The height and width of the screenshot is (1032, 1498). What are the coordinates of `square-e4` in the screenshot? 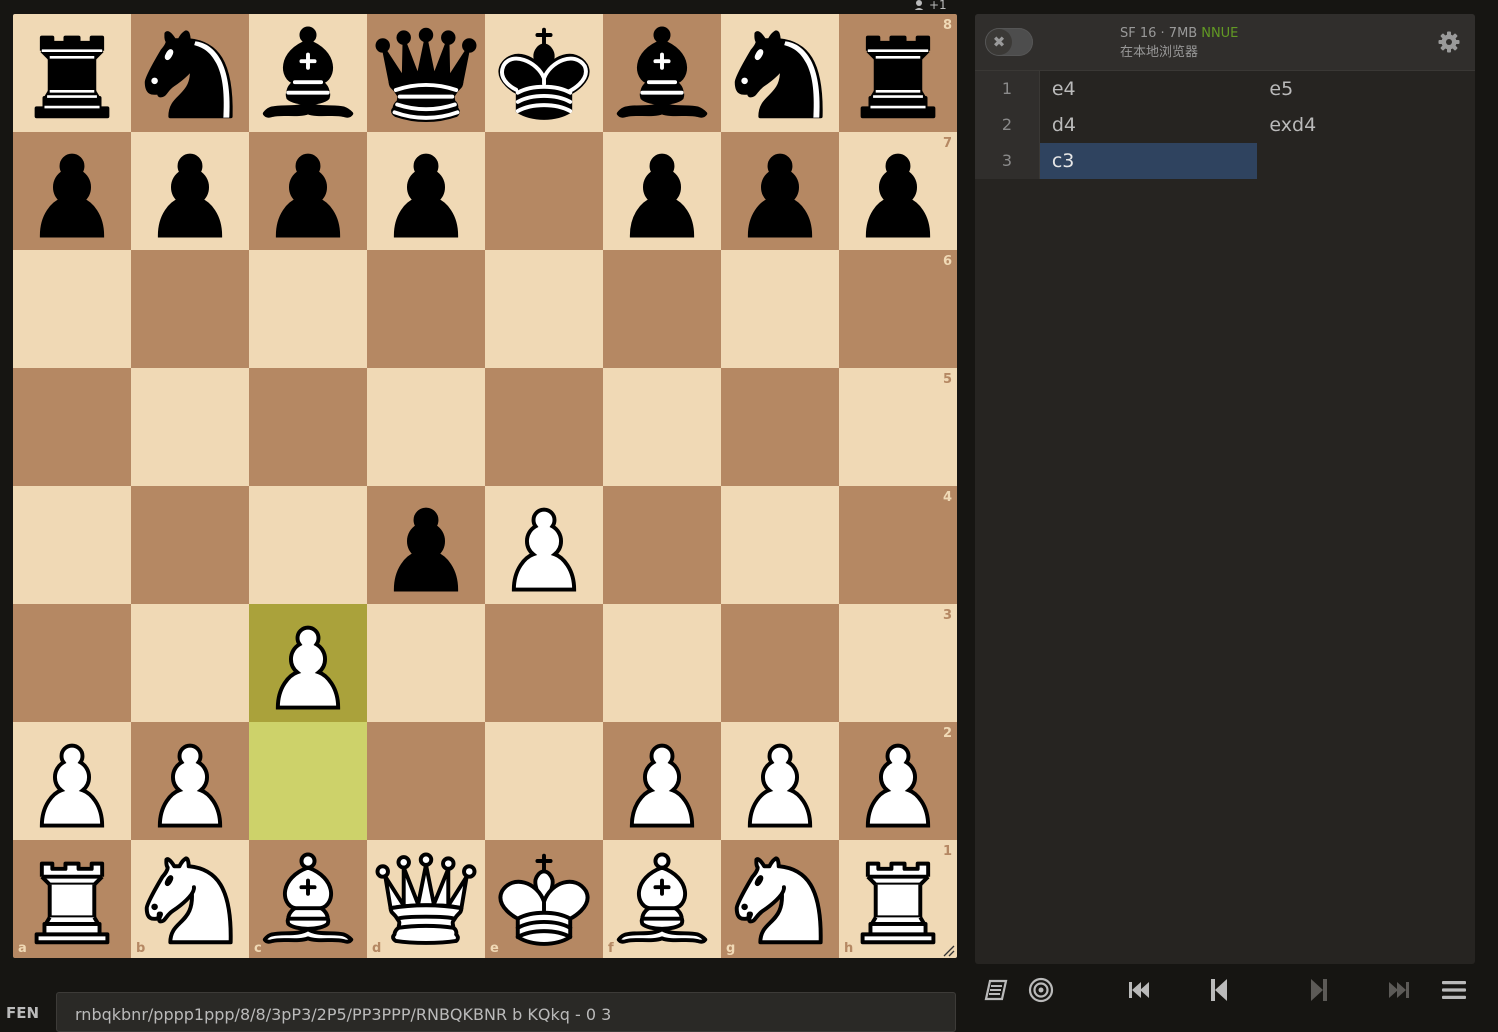 It's located at (544, 545).